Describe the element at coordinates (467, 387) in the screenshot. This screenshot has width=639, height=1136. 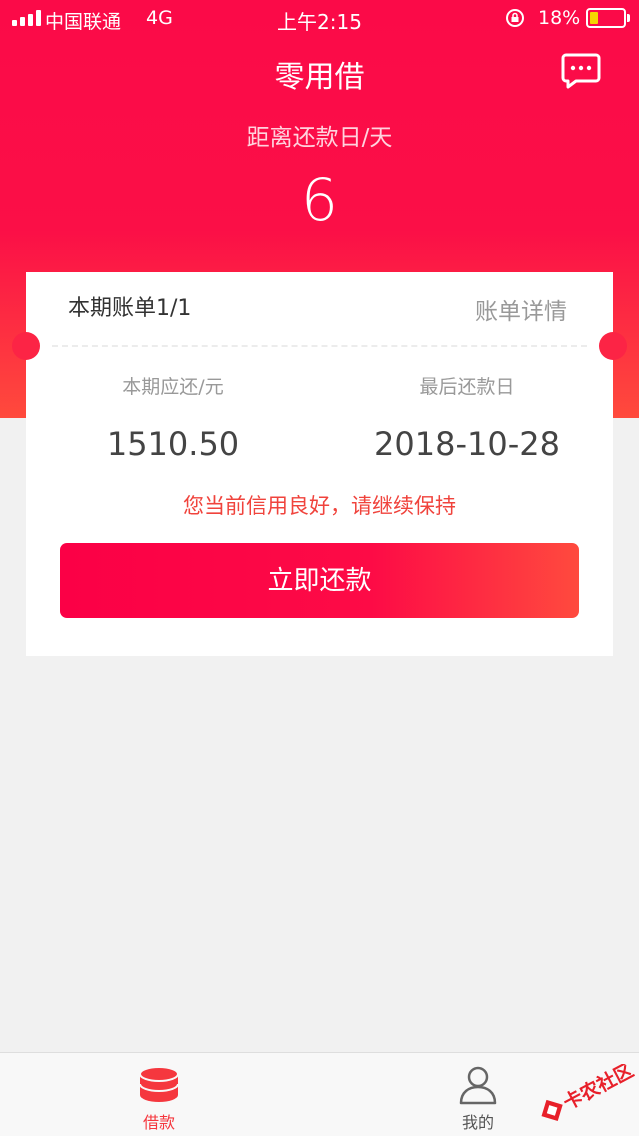
I see `due-date-label: 最后还款日` at that location.